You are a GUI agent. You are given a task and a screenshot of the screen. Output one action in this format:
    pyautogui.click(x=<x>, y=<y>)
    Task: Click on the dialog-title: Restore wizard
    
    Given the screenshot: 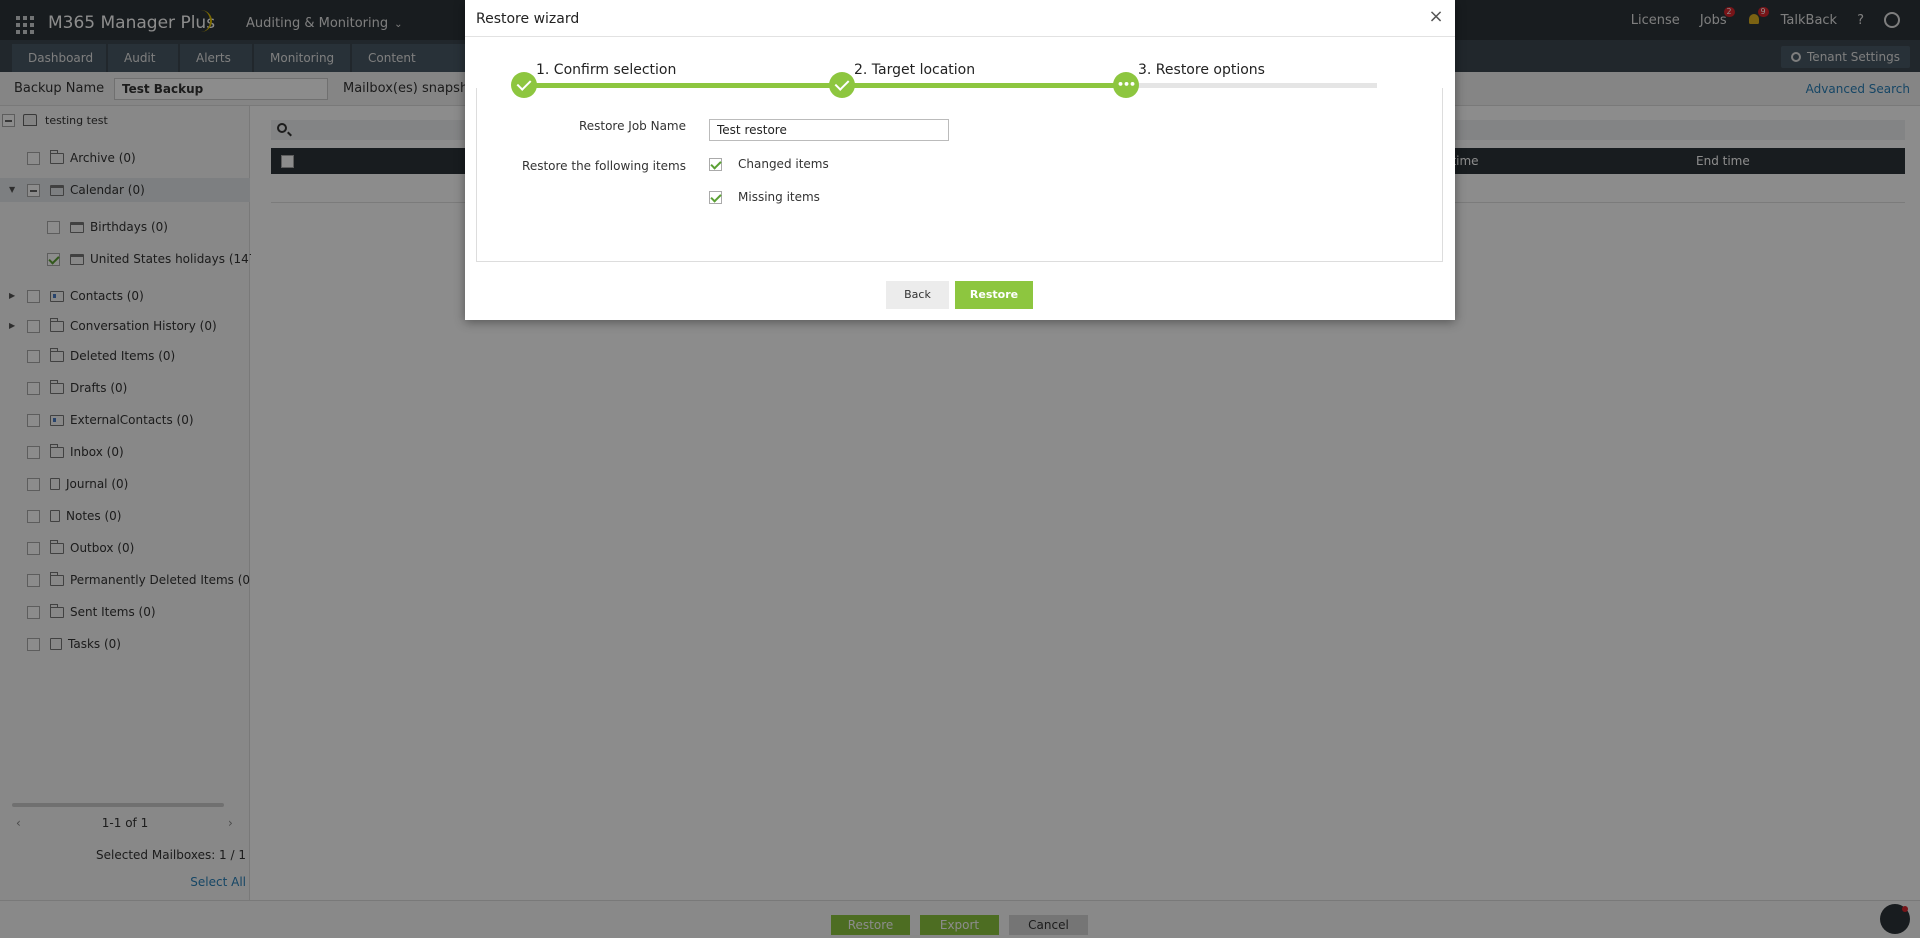 What is the action you would take?
    pyautogui.click(x=528, y=19)
    